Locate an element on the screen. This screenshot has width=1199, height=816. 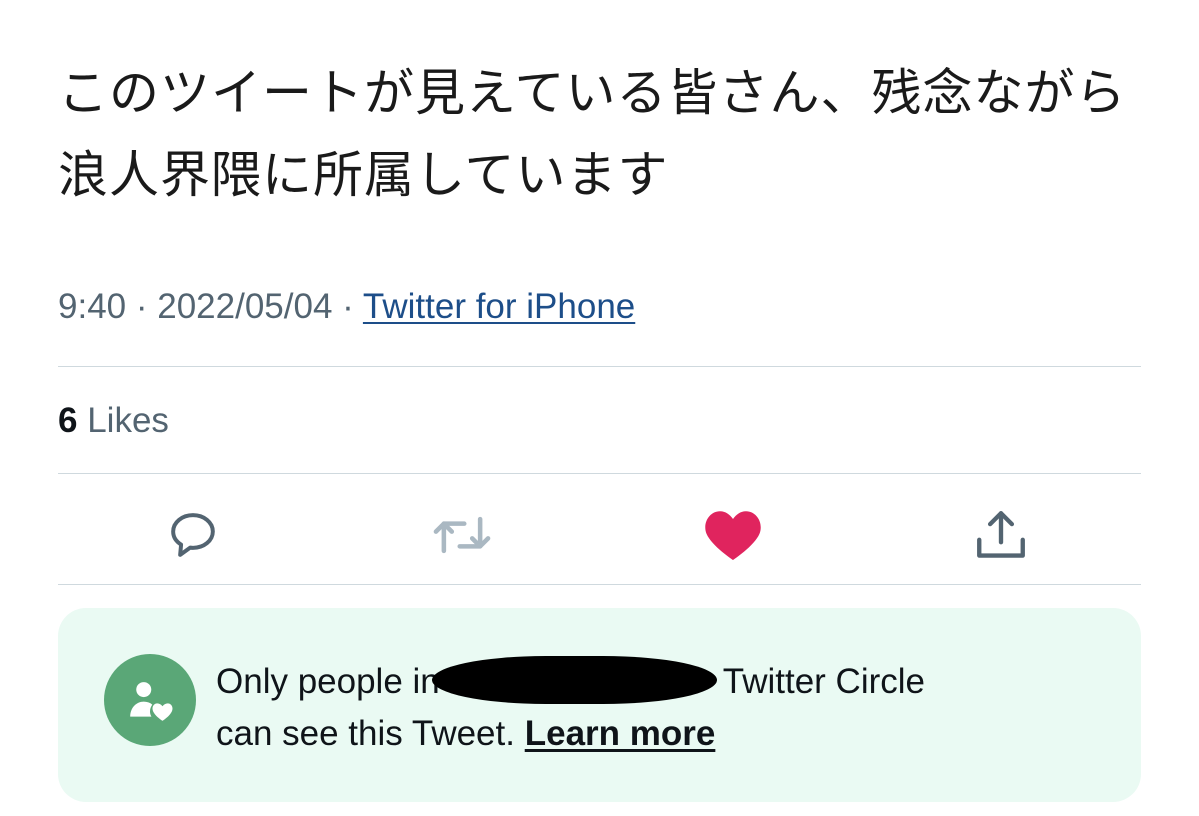
reply-icon is located at coordinates (193, 535).